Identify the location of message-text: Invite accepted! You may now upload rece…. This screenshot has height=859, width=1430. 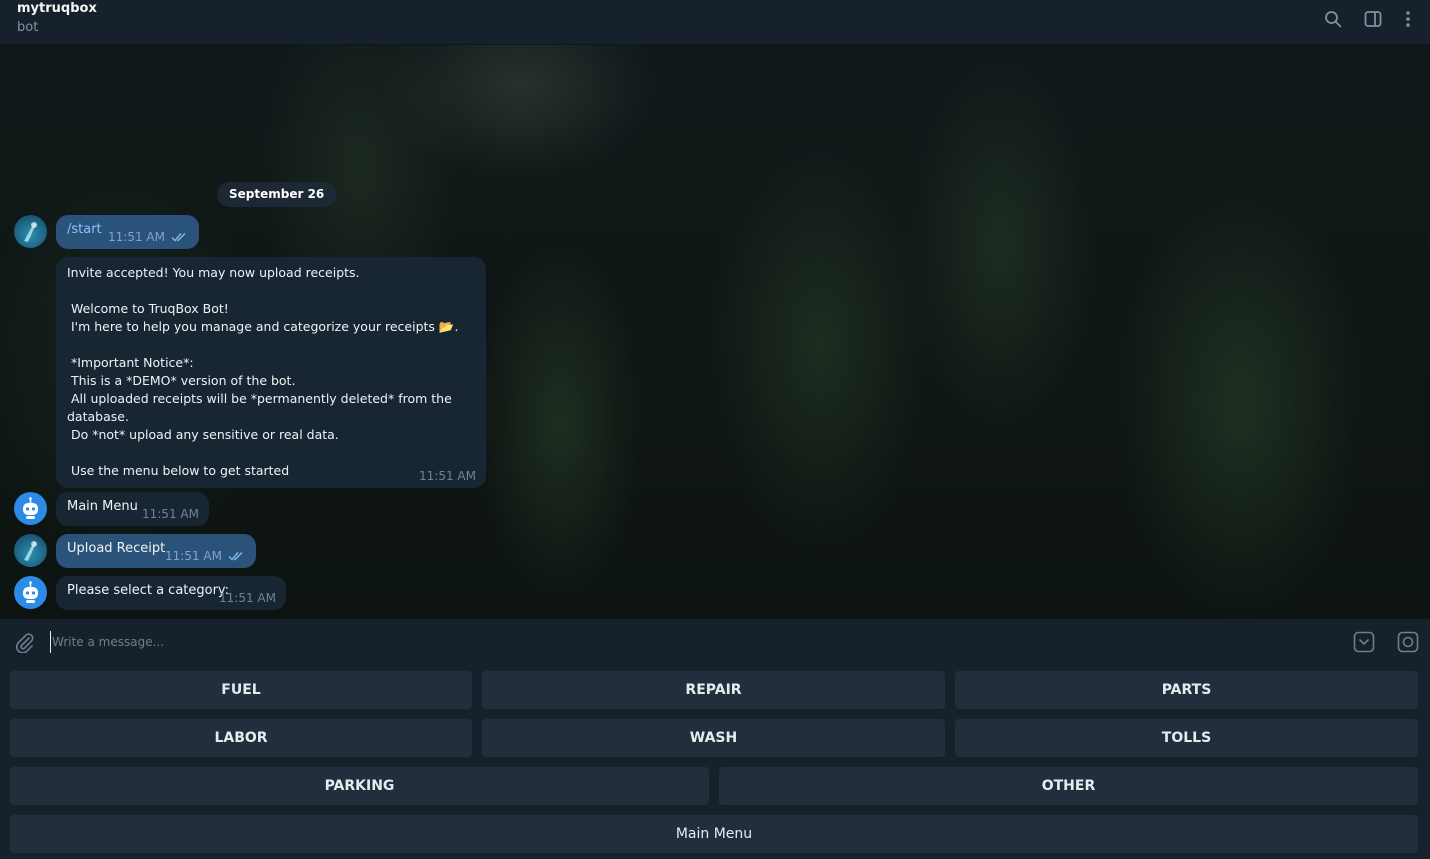
(263, 371).